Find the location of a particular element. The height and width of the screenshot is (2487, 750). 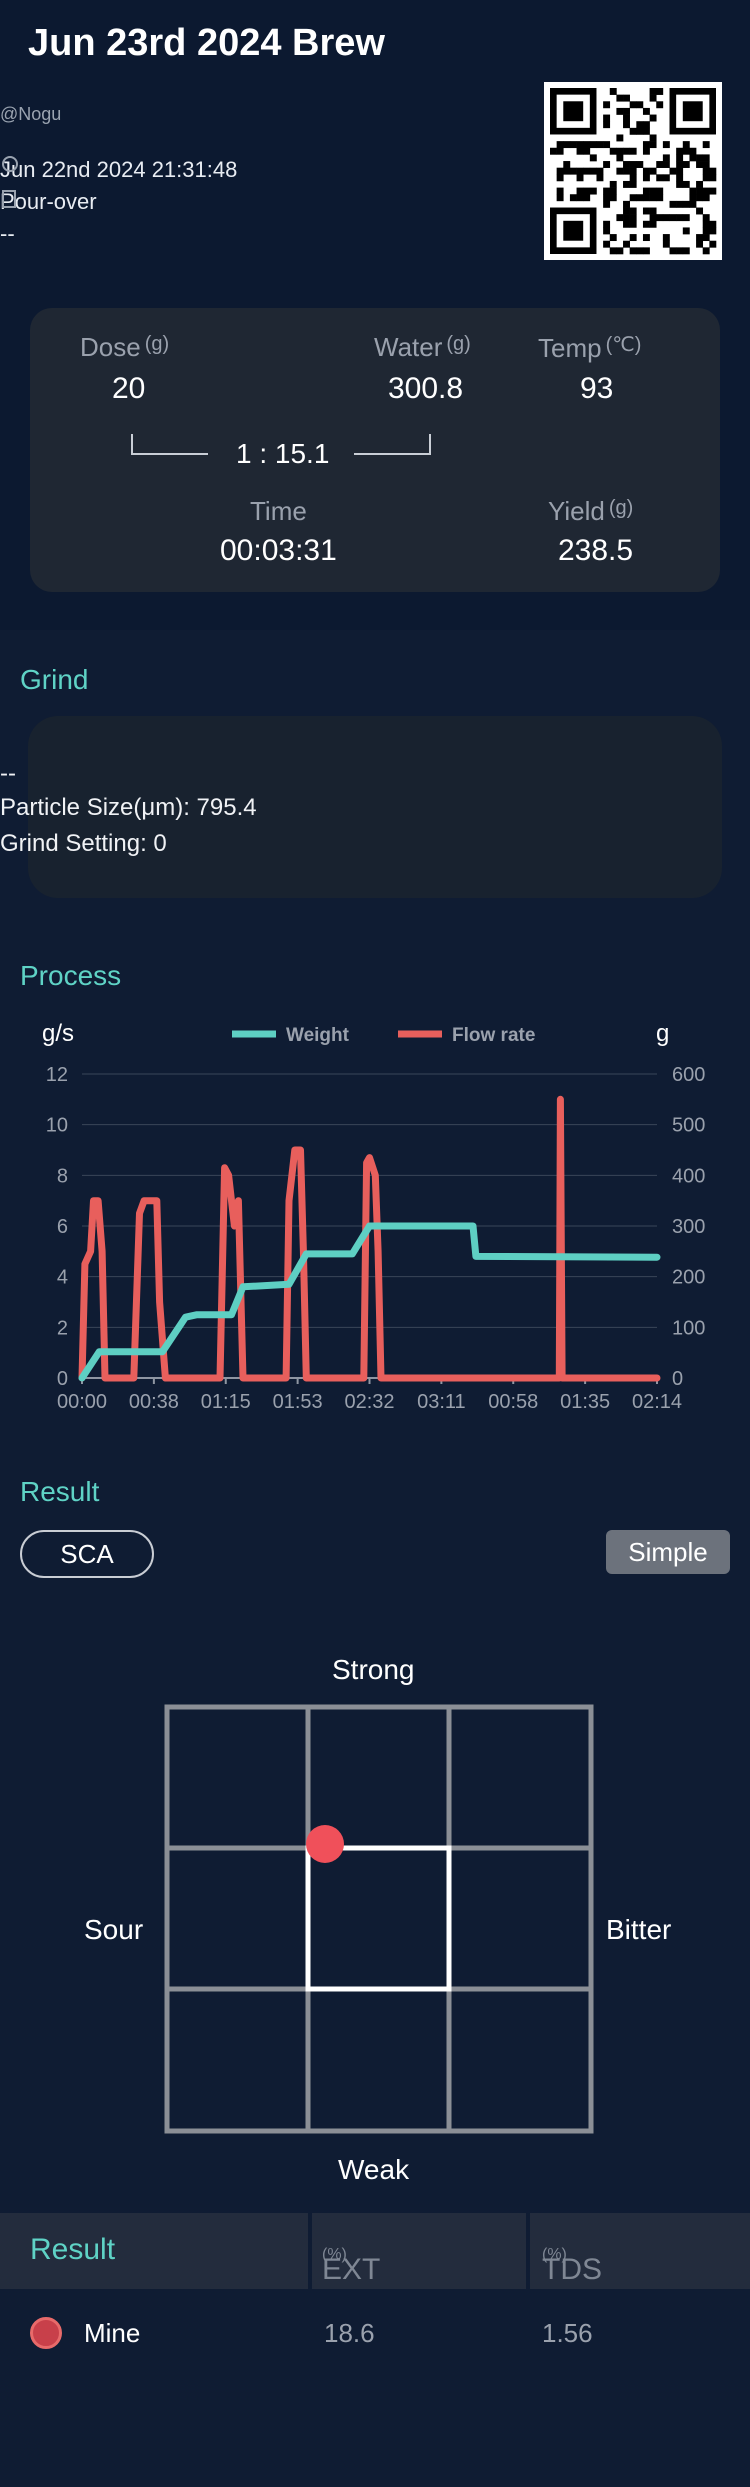

yield-label: Yield (g) is located at coordinates (591, 511).